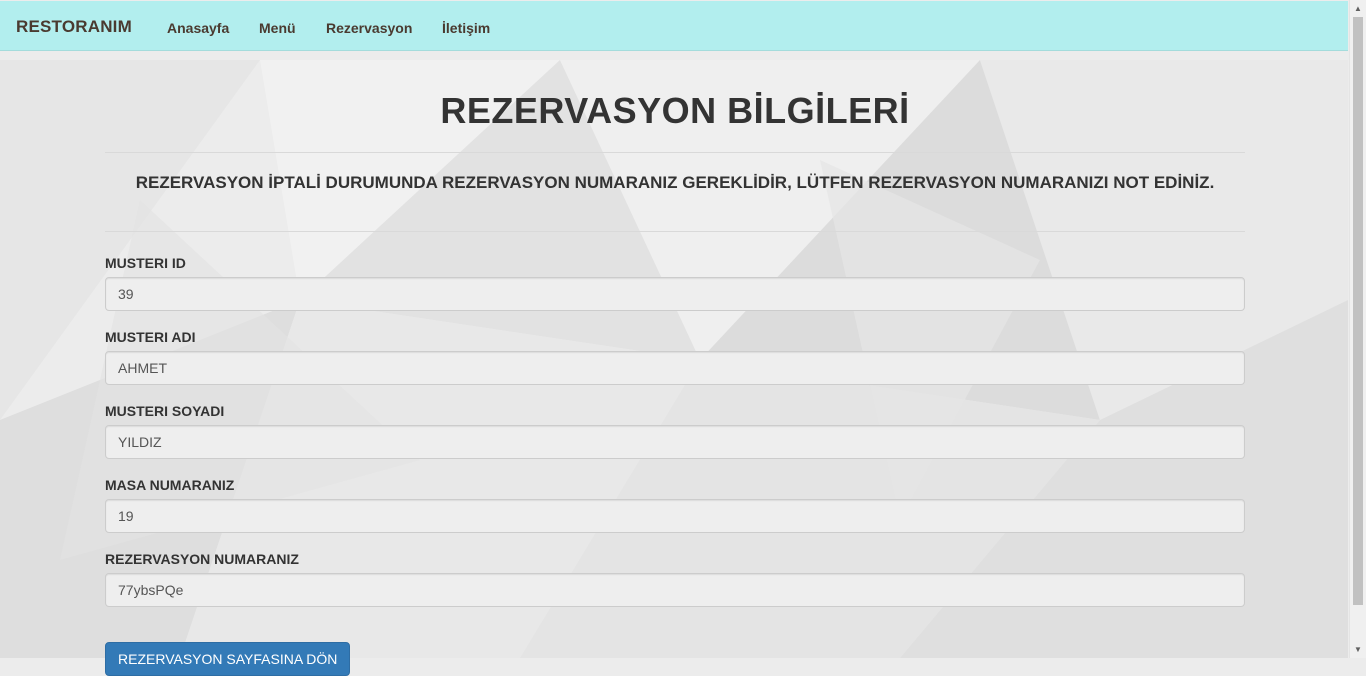 The width and height of the screenshot is (1366, 676). I want to click on nav-link-rezervasyon: Rezervasyon, so click(369, 28).